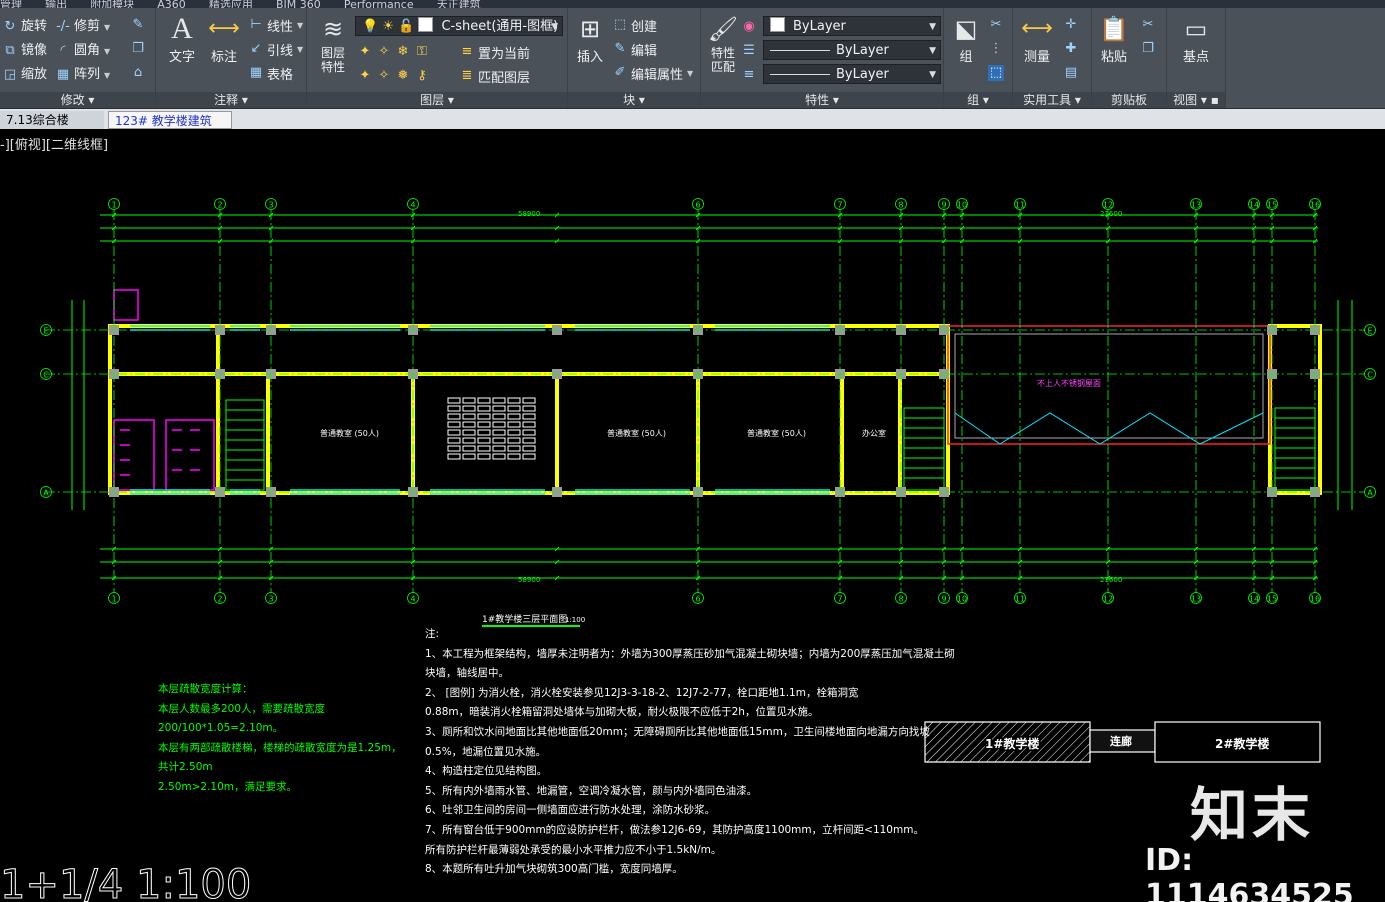 Image resolution: width=1385 pixels, height=902 pixels. Describe the element at coordinates (996, 49) in the screenshot. I see `group-edit-icon: ⋮` at that location.